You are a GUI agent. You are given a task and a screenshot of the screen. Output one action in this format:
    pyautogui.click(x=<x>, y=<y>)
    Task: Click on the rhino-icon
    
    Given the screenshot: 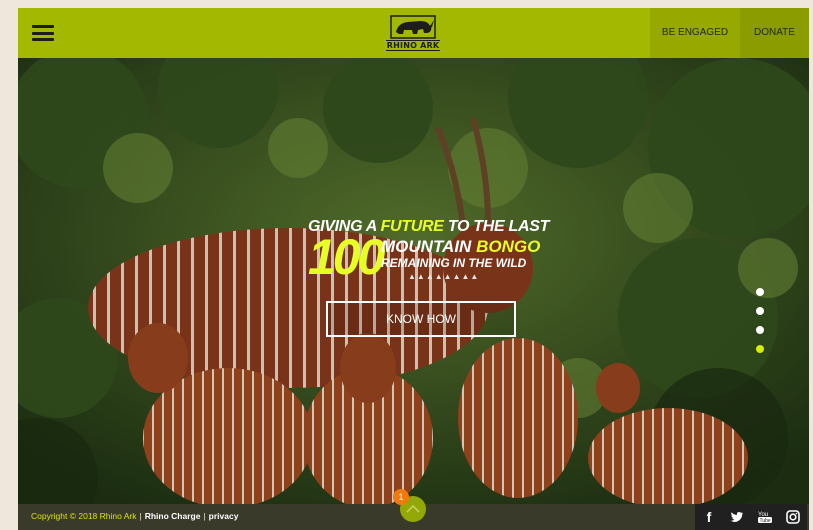 What is the action you would take?
    pyautogui.click(x=413, y=27)
    